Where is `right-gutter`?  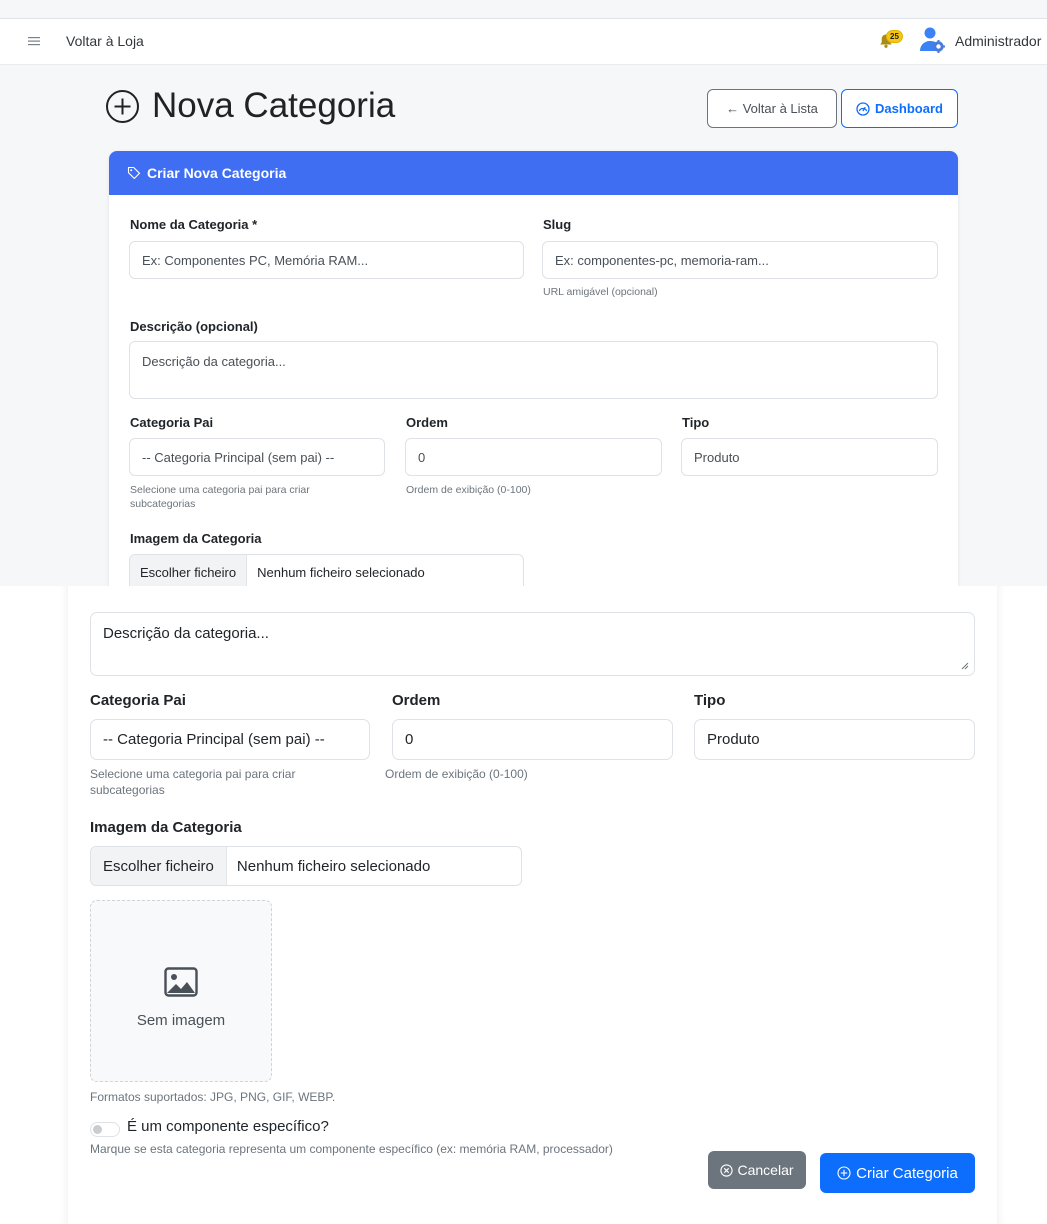 right-gutter is located at coordinates (1022, 905).